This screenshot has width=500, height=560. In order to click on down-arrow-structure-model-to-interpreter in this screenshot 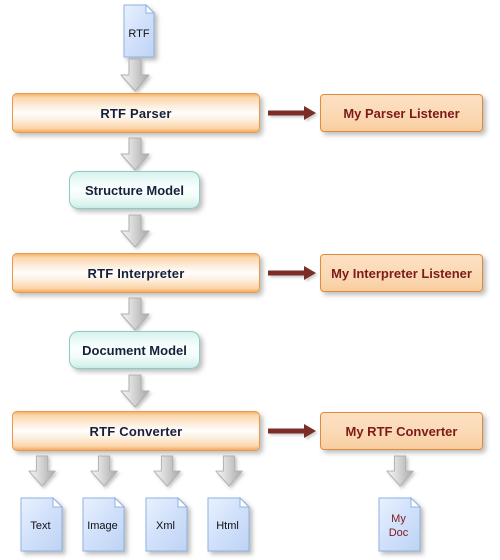, I will do `click(136, 232)`.